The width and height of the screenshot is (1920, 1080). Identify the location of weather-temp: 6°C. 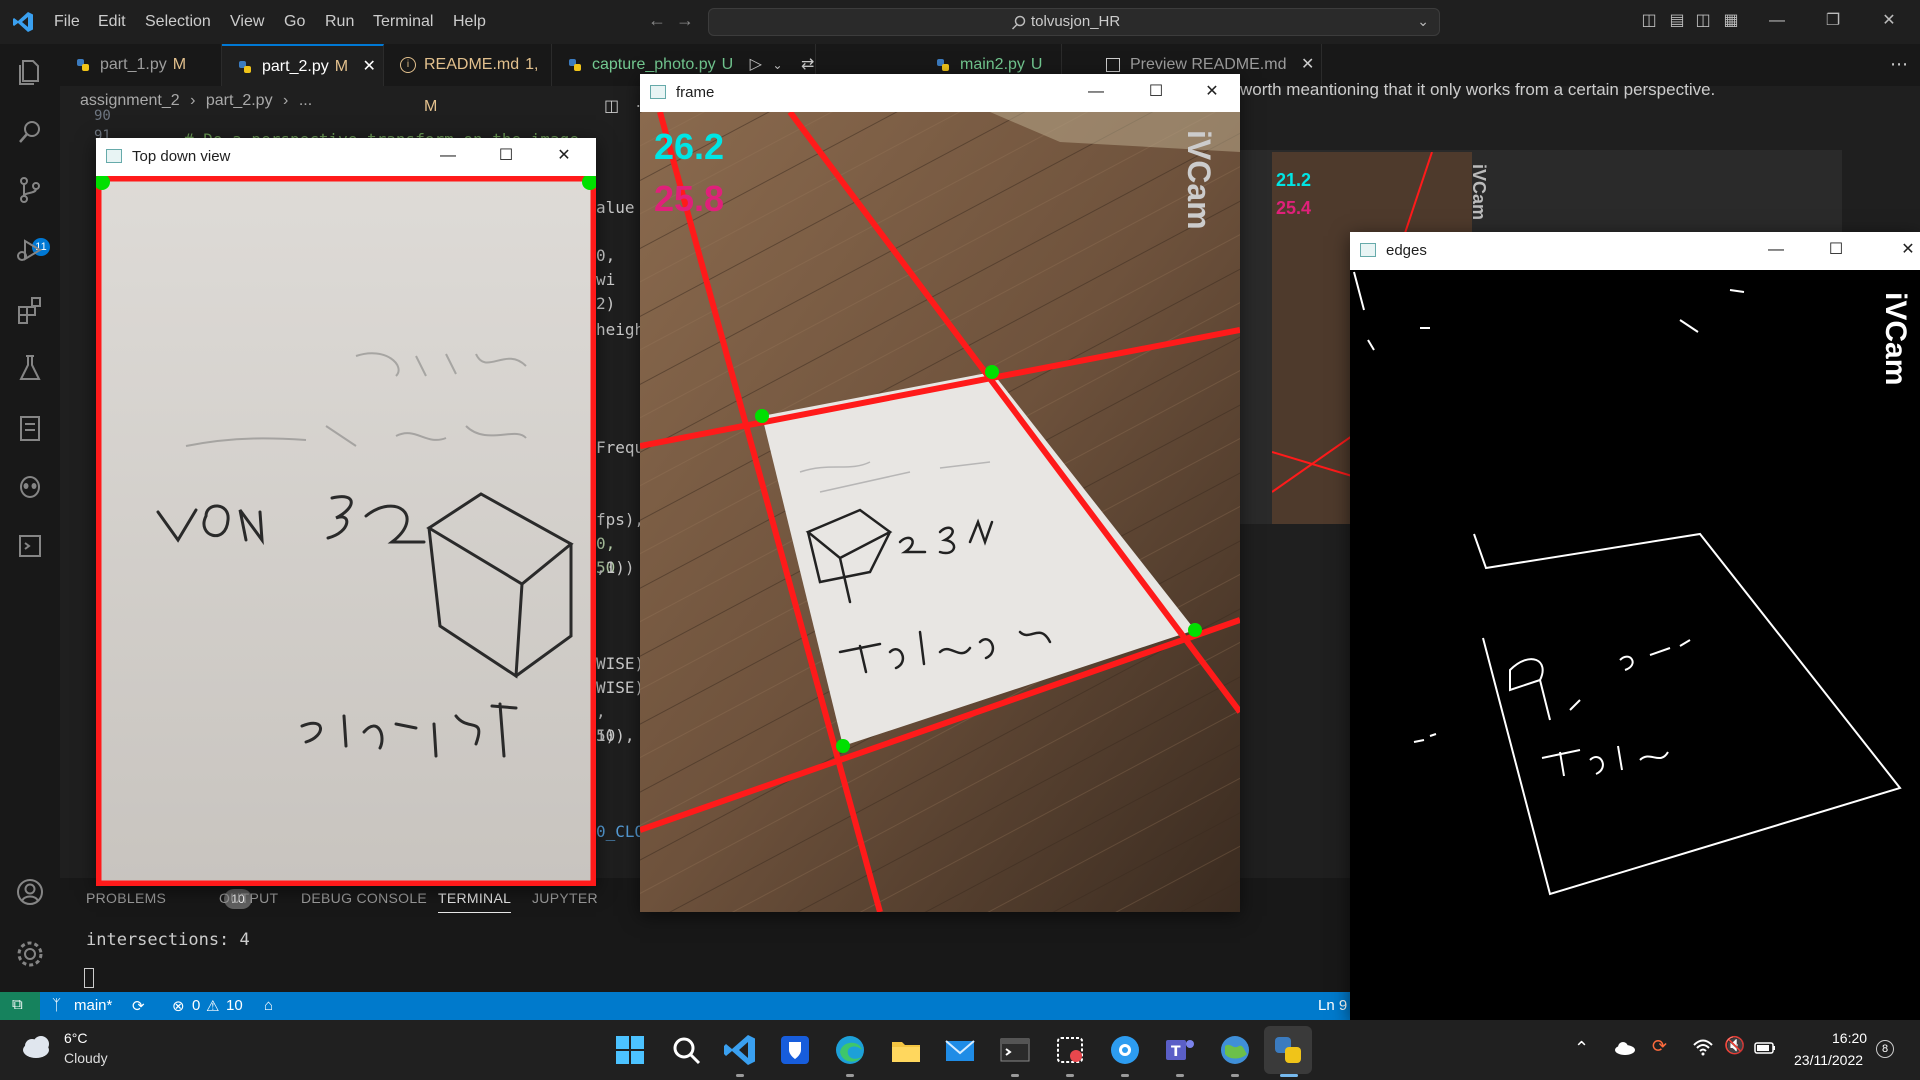
(76, 1038).